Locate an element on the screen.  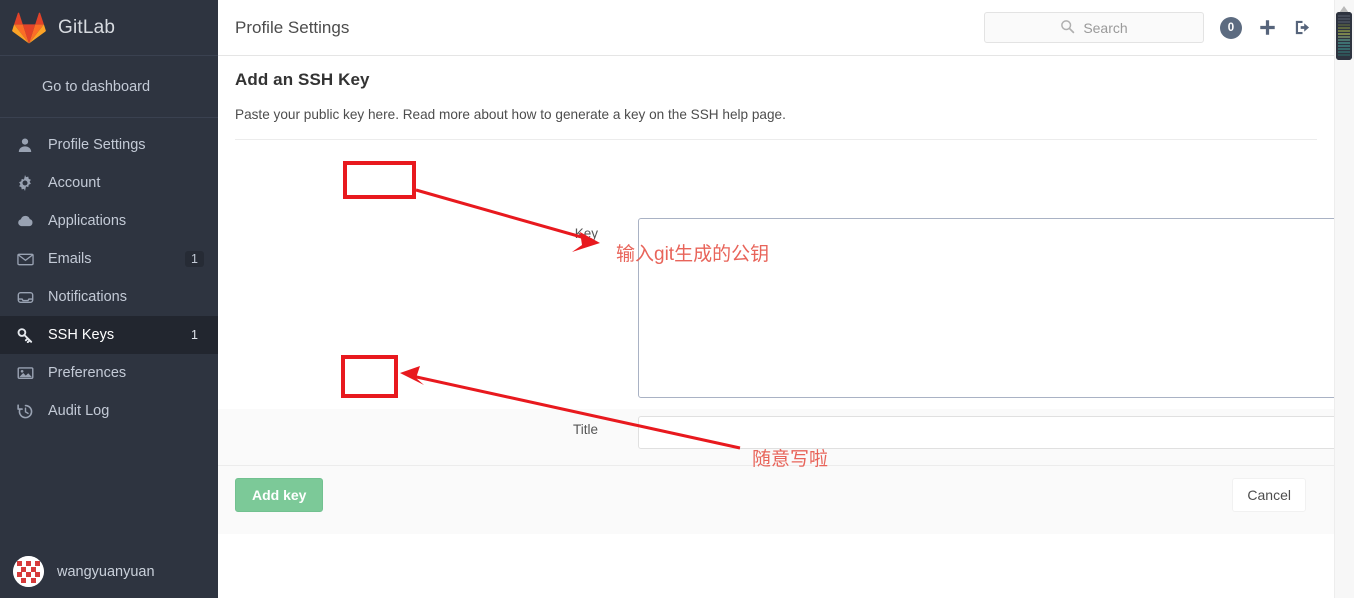
history-icon is located at coordinates (25, 411).